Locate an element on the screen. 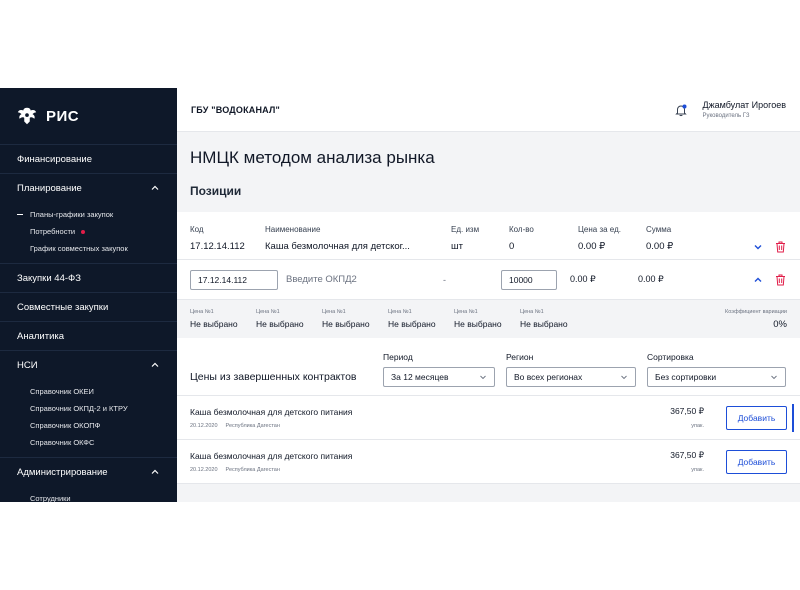 This screenshot has width=800, height=590. bell-icon is located at coordinates (681, 110).